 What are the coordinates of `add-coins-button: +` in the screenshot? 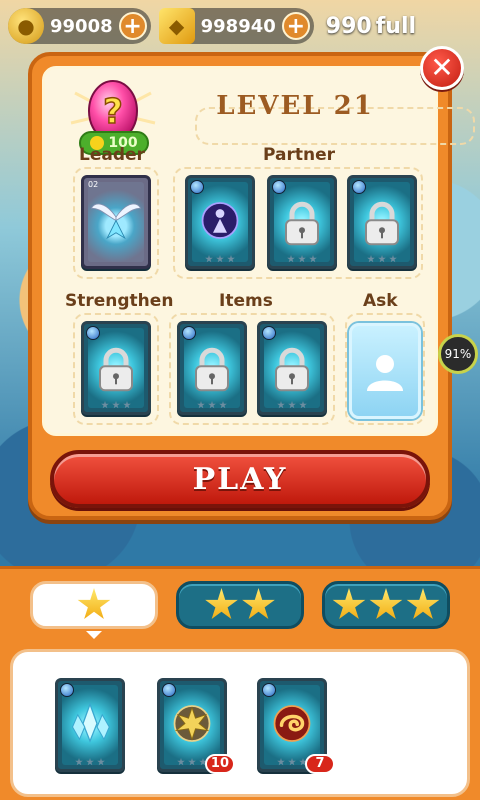 It's located at (132, 26).